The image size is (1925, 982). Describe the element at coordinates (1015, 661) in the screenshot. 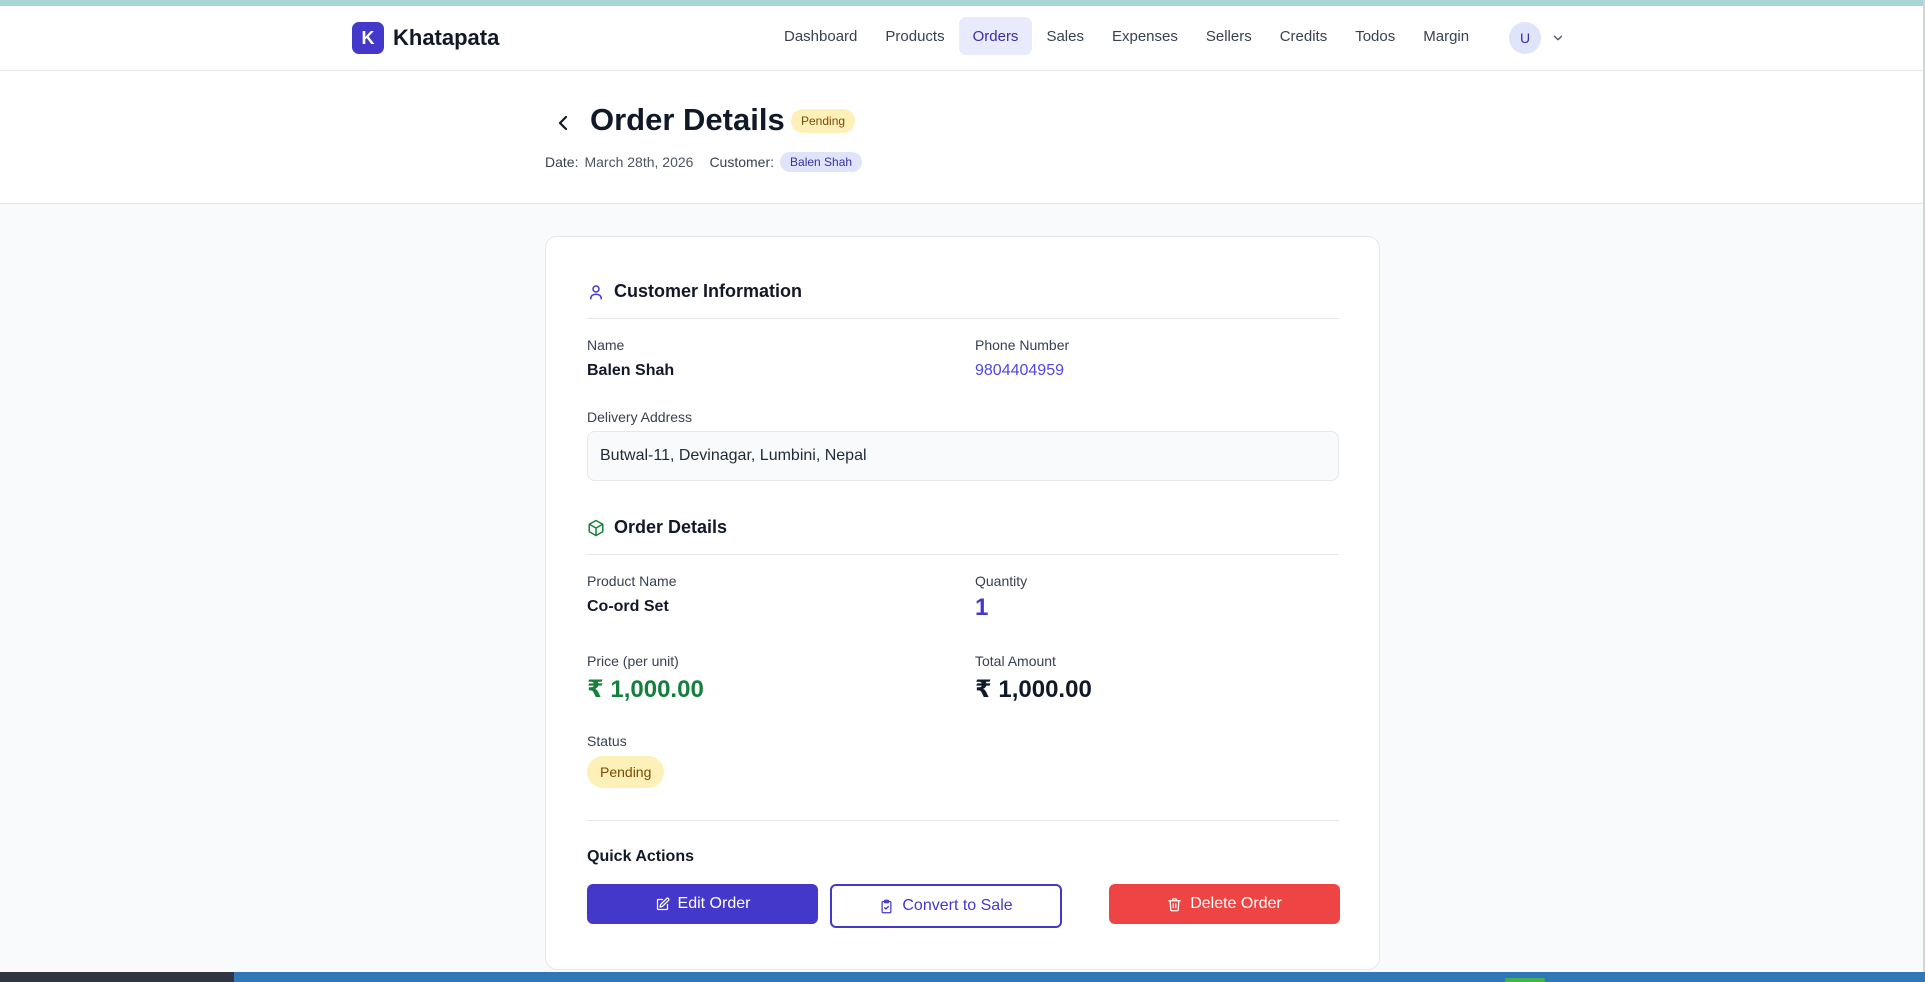

I see `total-label: Total Amount` at that location.